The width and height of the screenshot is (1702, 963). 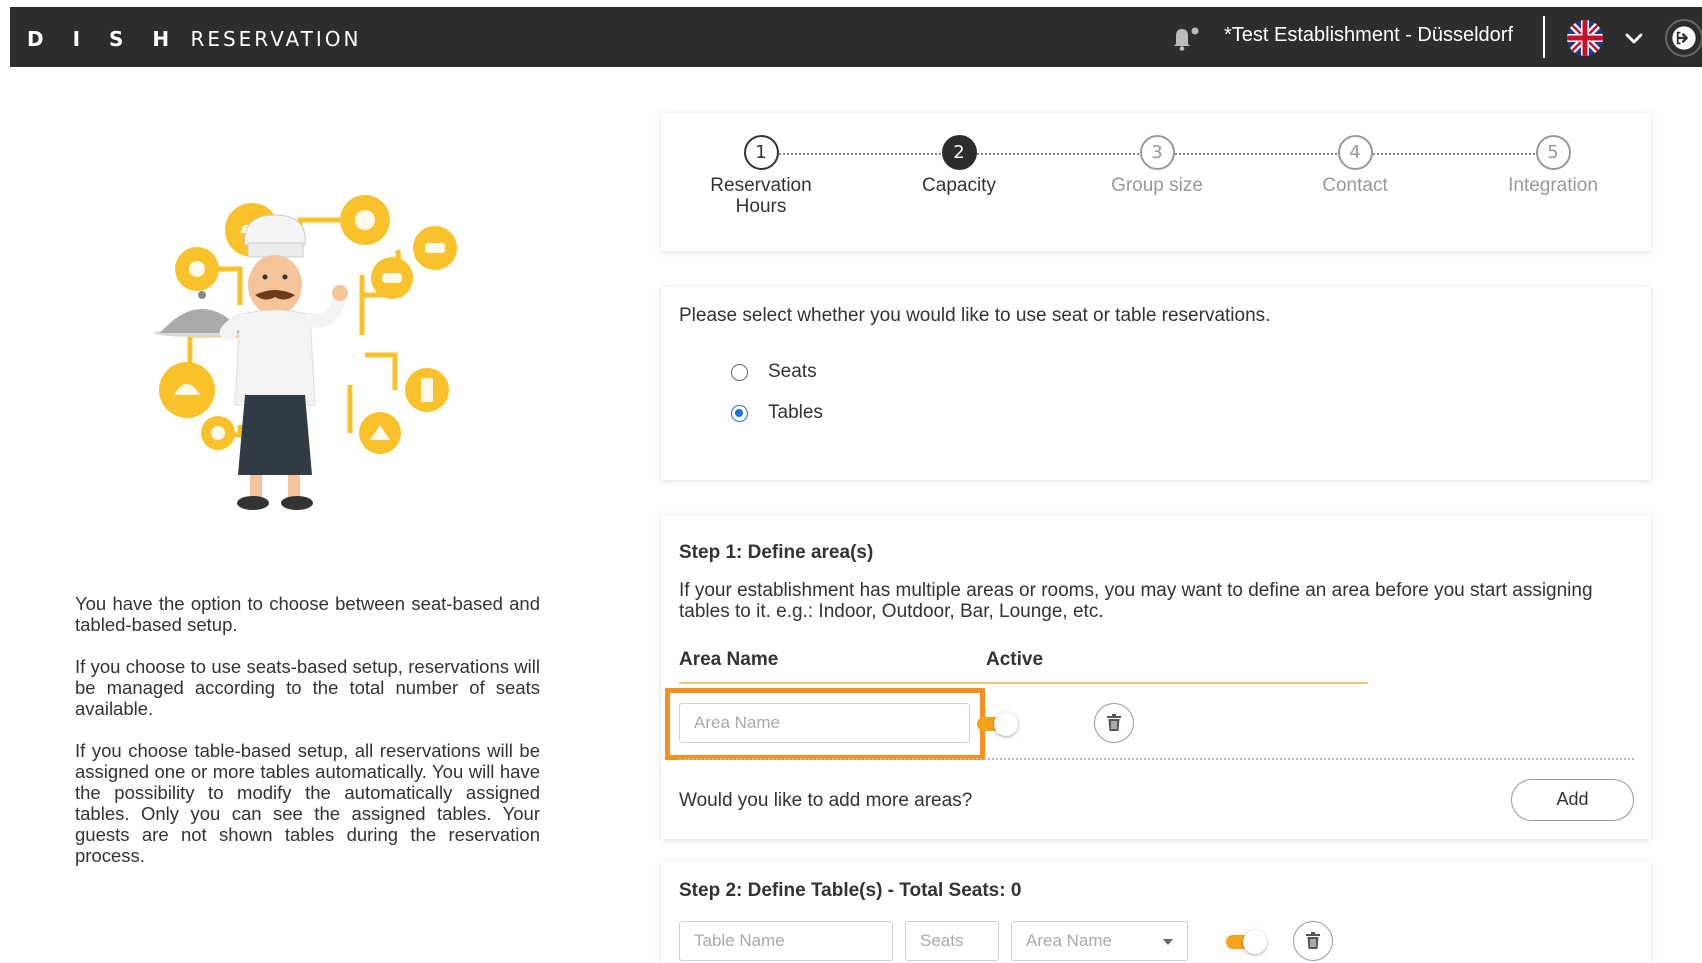 I want to click on header-divider, so click(x=1544, y=37).